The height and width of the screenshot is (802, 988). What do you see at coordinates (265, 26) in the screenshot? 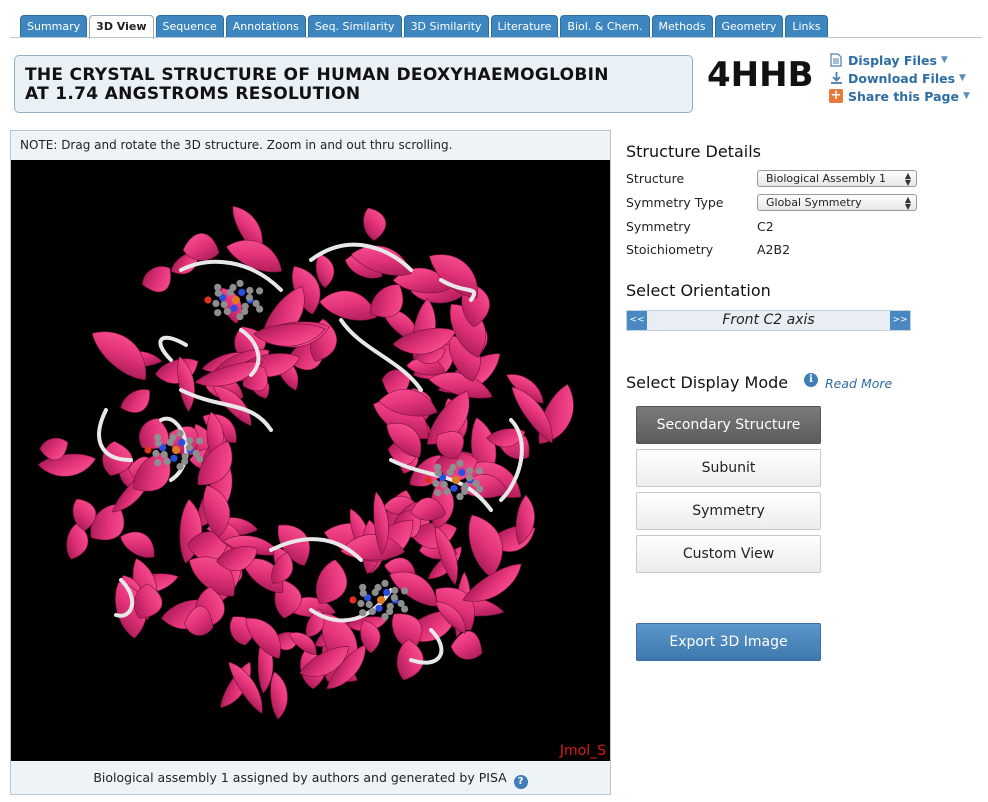
I see `tab-annotations: Annotations` at bounding box center [265, 26].